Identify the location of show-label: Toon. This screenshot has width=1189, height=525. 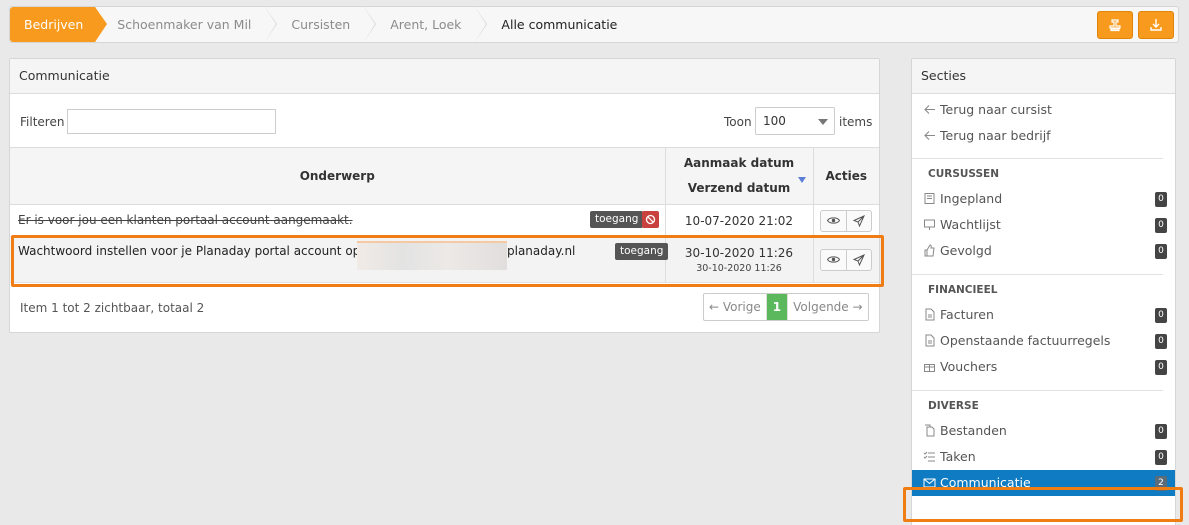
(738, 122).